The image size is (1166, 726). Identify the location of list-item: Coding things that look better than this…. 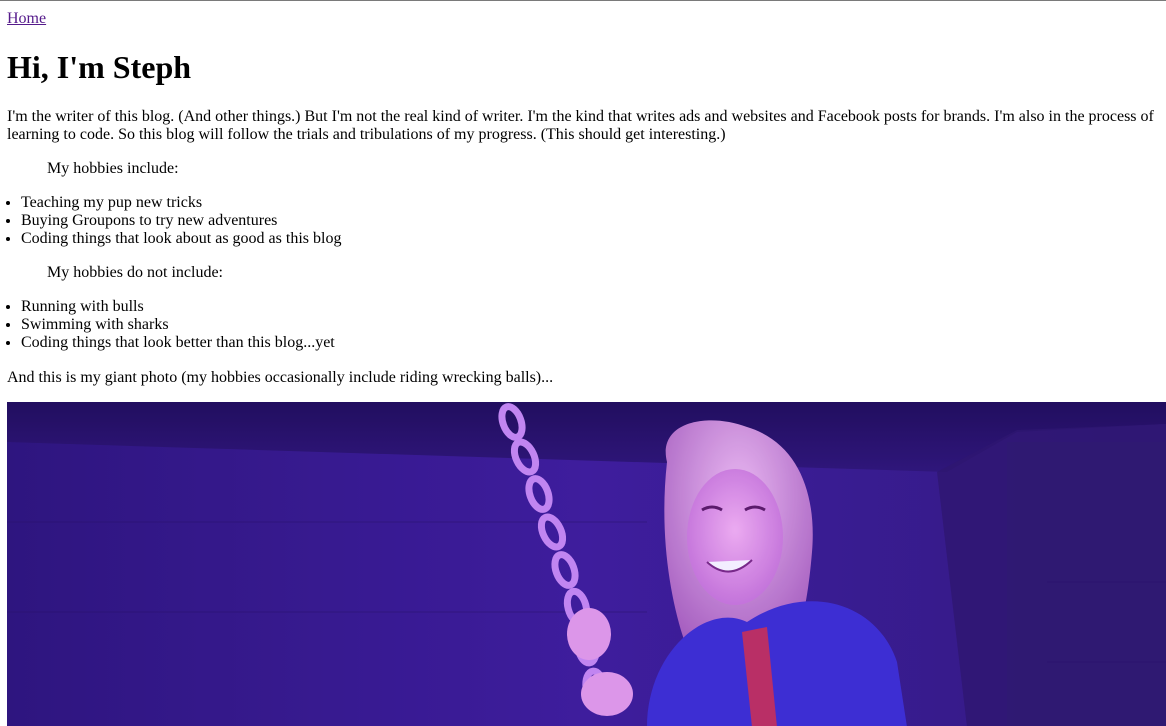
(178, 343).